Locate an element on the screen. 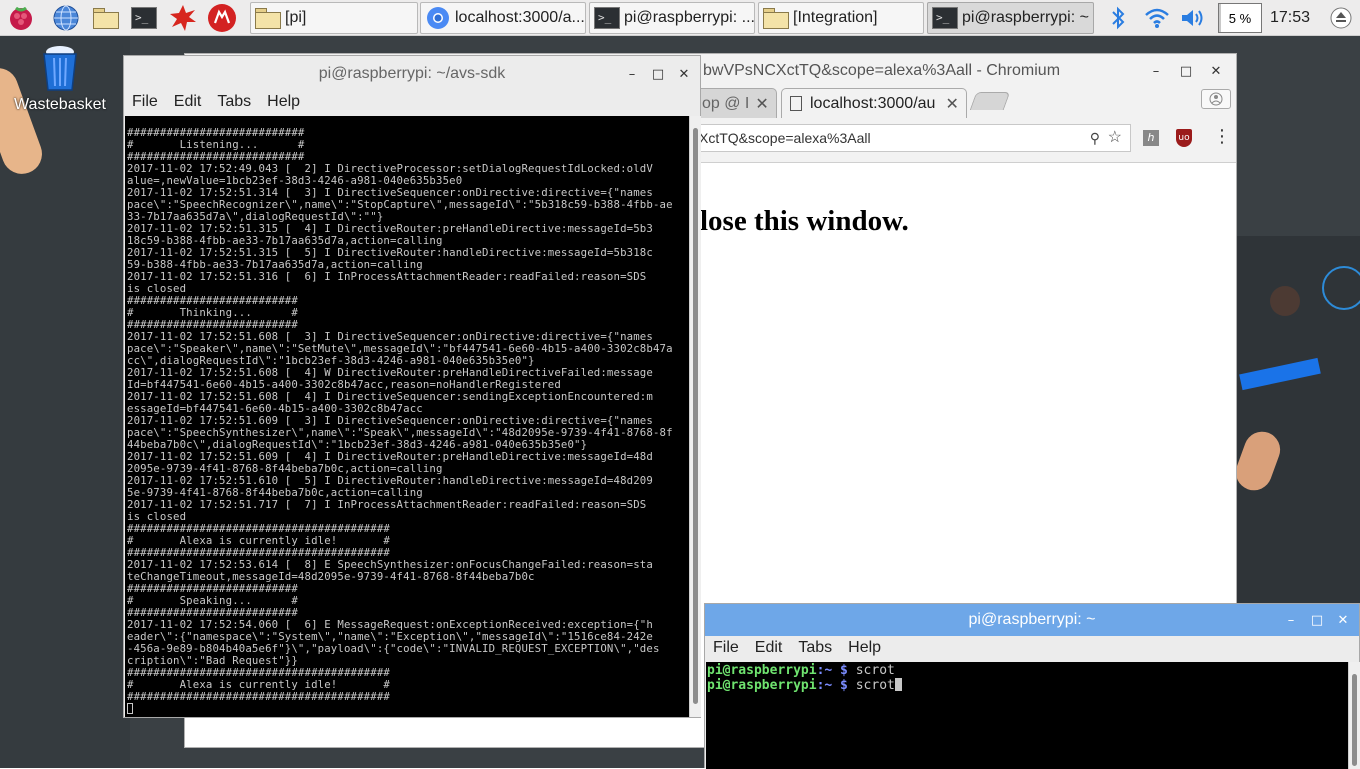 The height and width of the screenshot is (769, 1360). desktop-icon-label: Wastebasket is located at coordinates (60, 104).